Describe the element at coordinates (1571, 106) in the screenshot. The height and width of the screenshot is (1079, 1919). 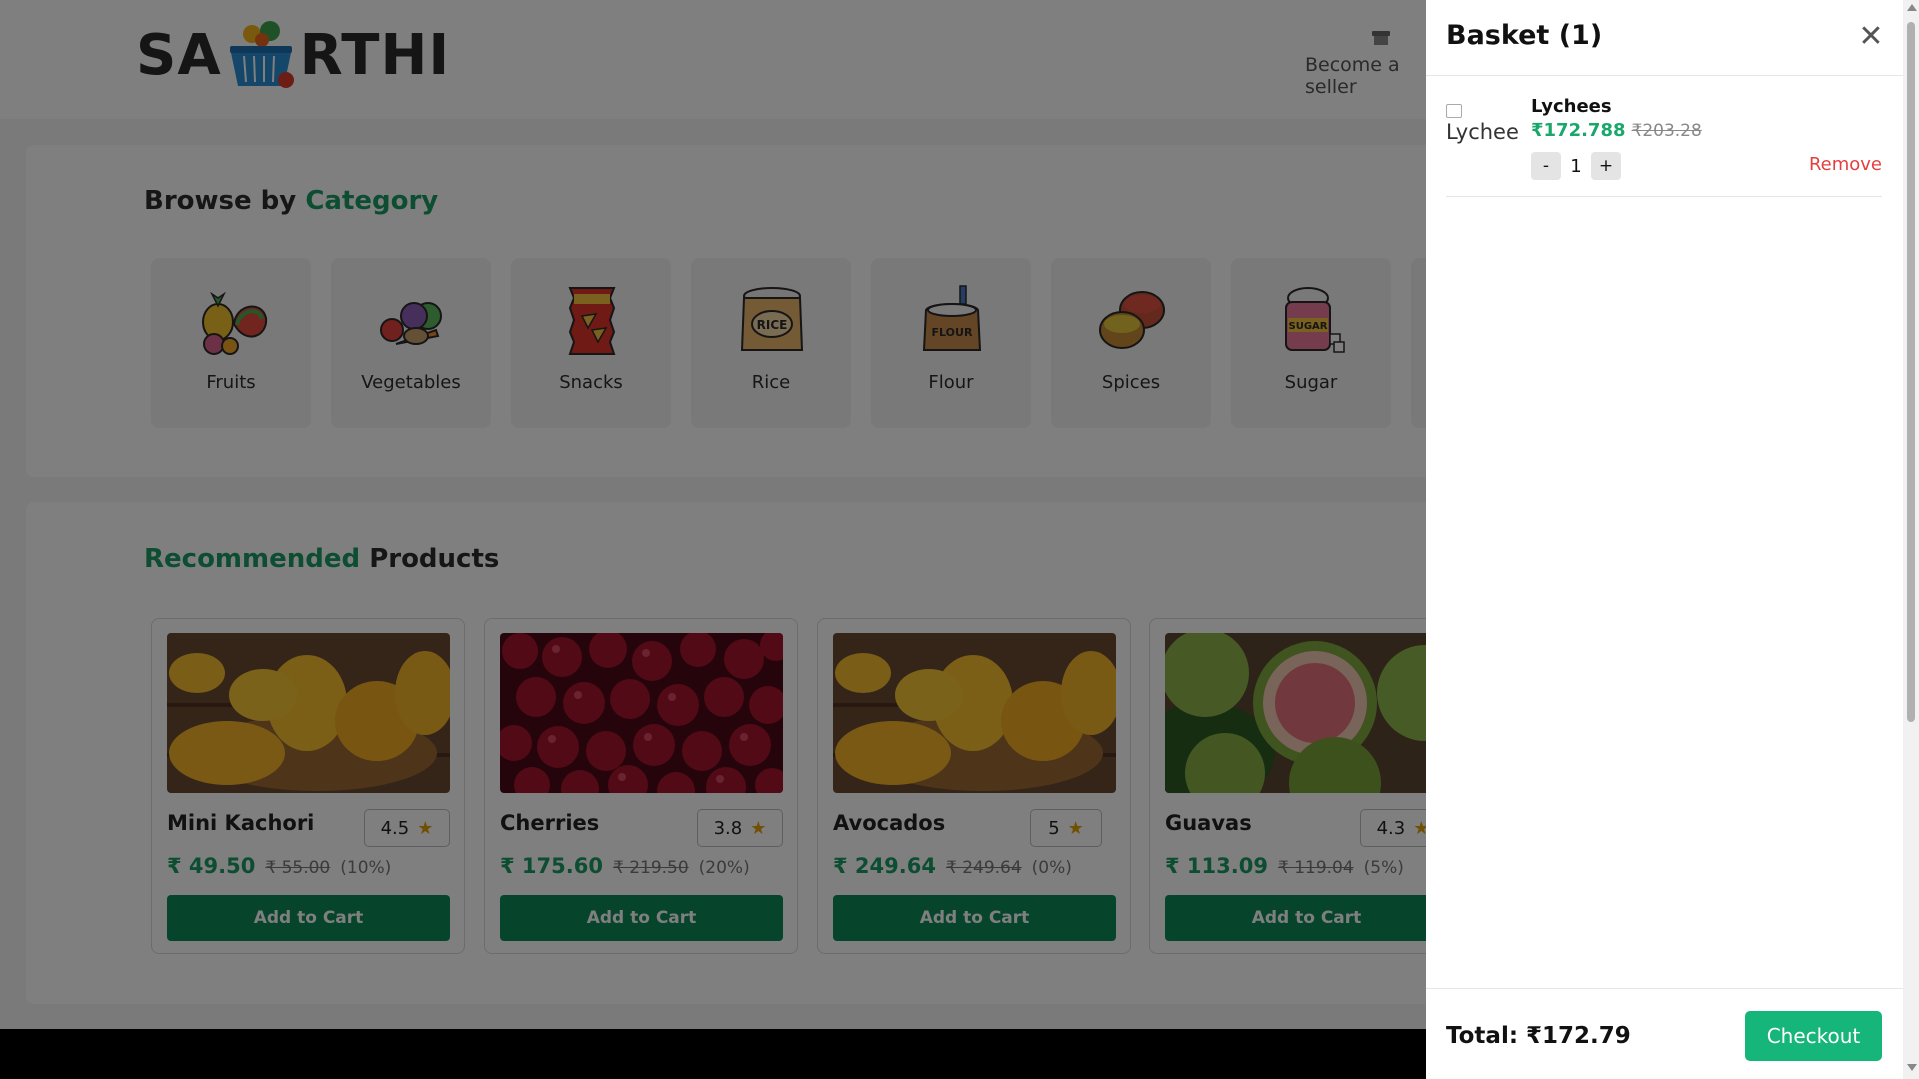
I see `basket-item-name: Lychees` at that location.